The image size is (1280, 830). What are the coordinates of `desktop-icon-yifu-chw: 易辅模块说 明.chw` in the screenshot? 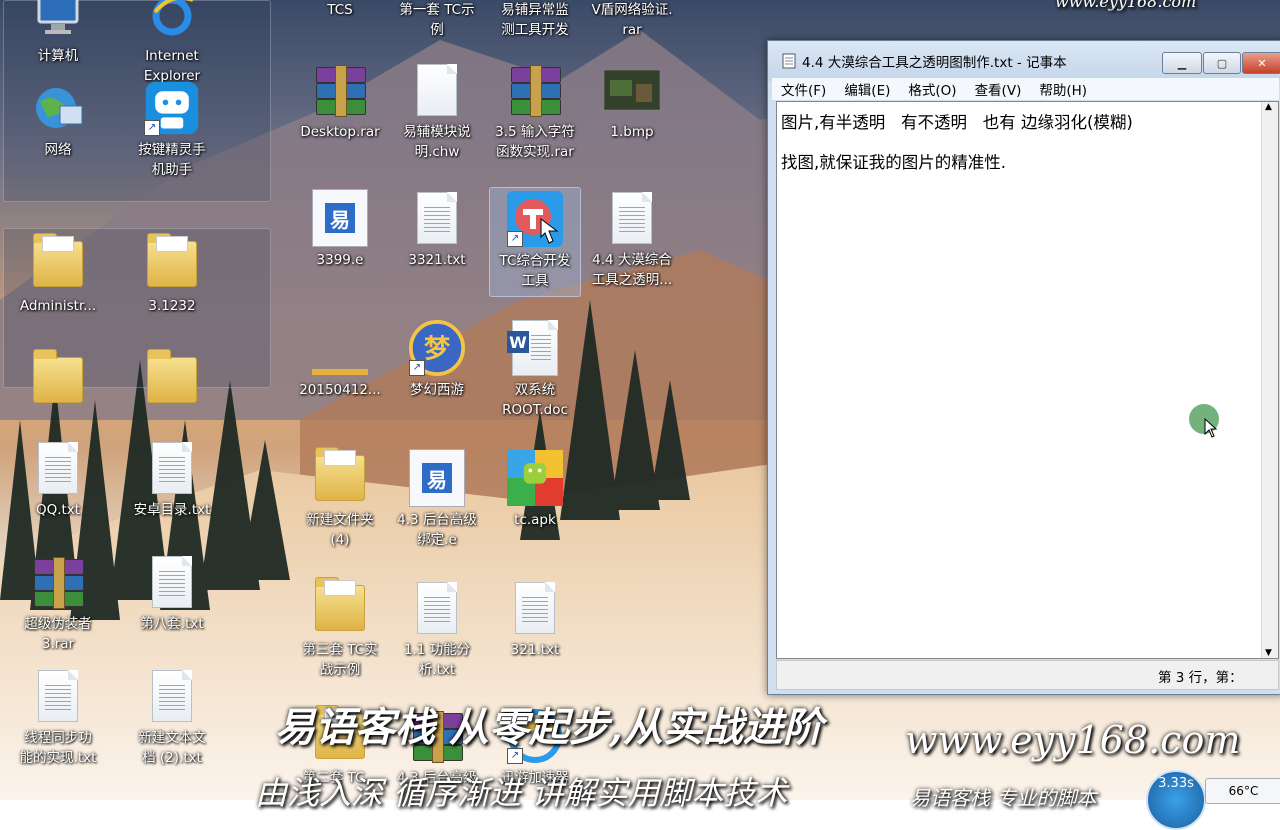 It's located at (437, 112).